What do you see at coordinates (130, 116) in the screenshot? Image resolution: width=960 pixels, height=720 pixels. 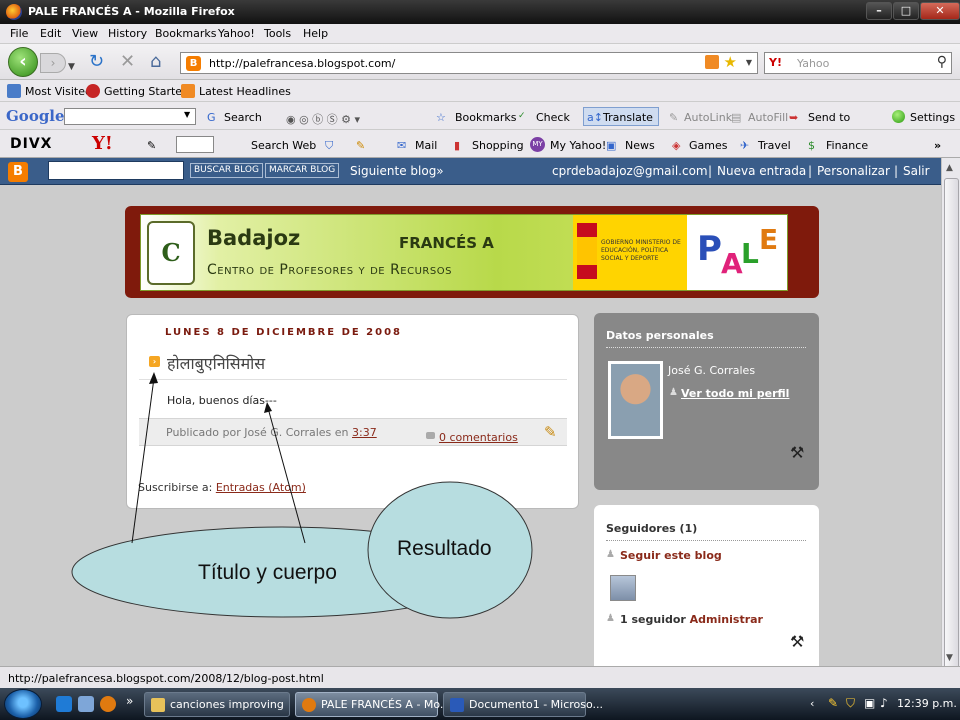 I see `google-search-input` at bounding box center [130, 116].